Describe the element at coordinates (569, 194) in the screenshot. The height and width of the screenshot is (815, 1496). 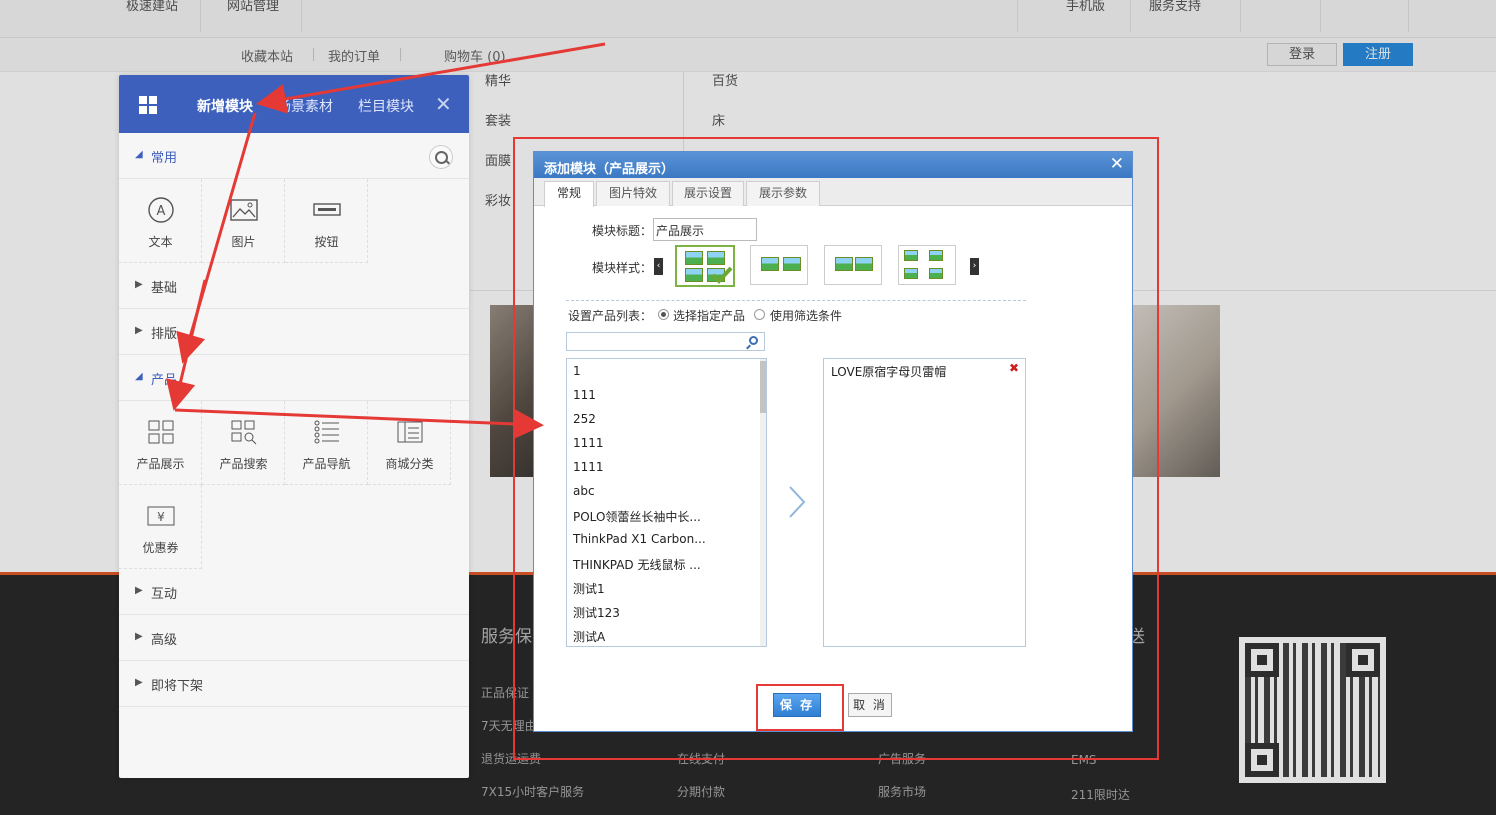
I see `tab-general: 常规` at that location.